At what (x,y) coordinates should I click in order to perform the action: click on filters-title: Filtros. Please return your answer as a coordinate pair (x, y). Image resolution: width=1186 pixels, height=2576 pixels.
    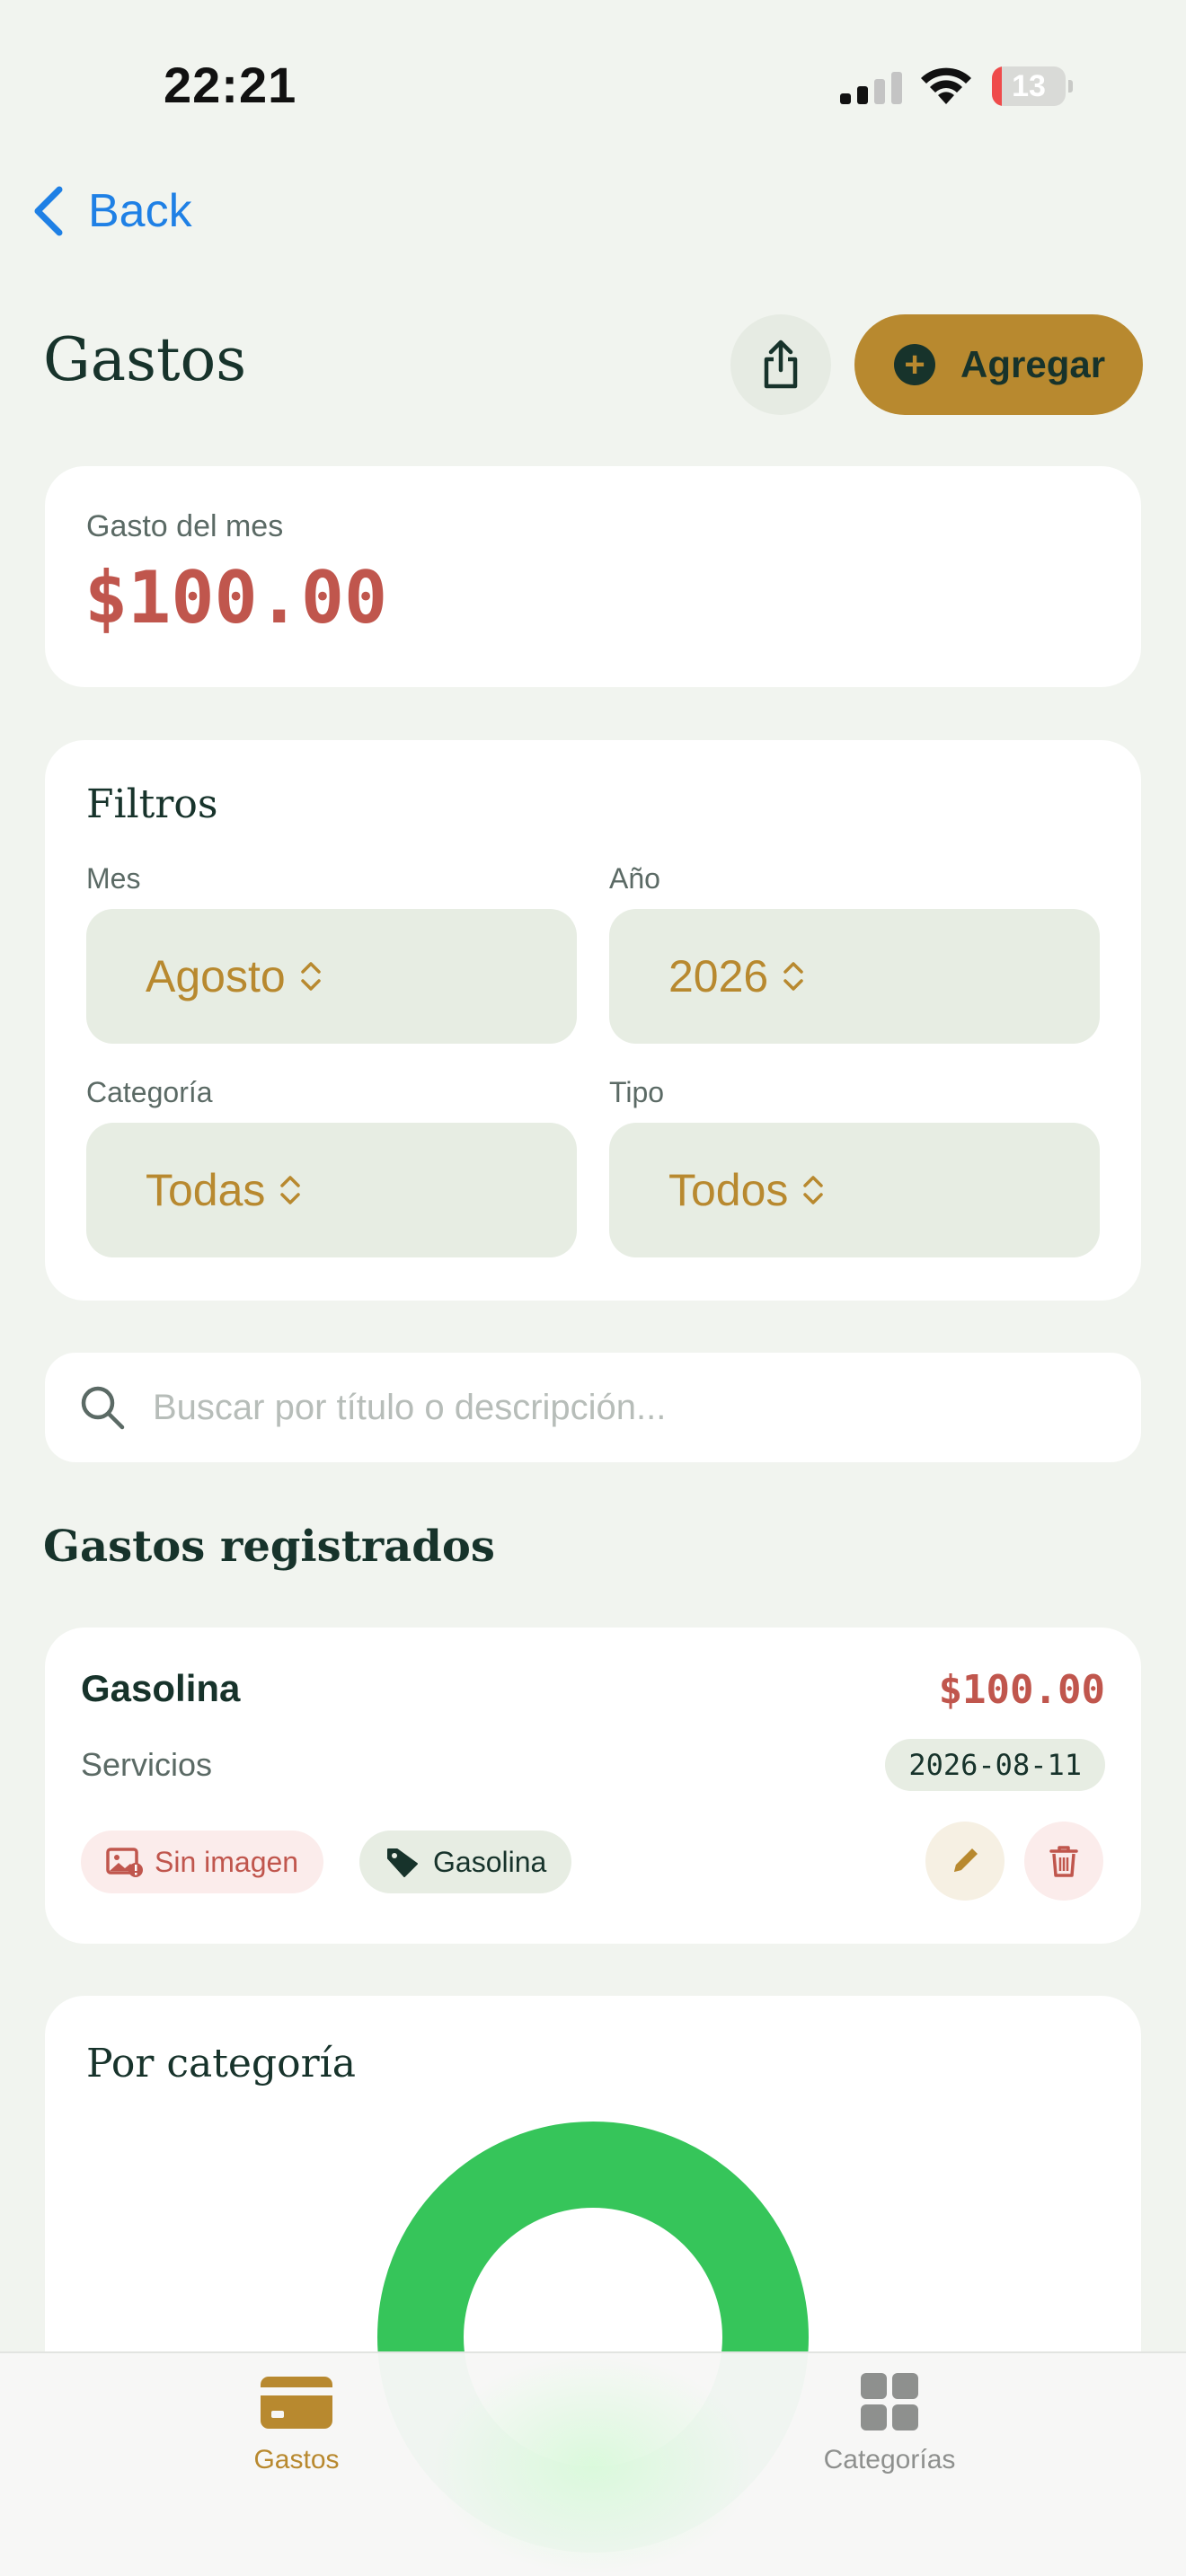
    Looking at the image, I should click on (152, 804).